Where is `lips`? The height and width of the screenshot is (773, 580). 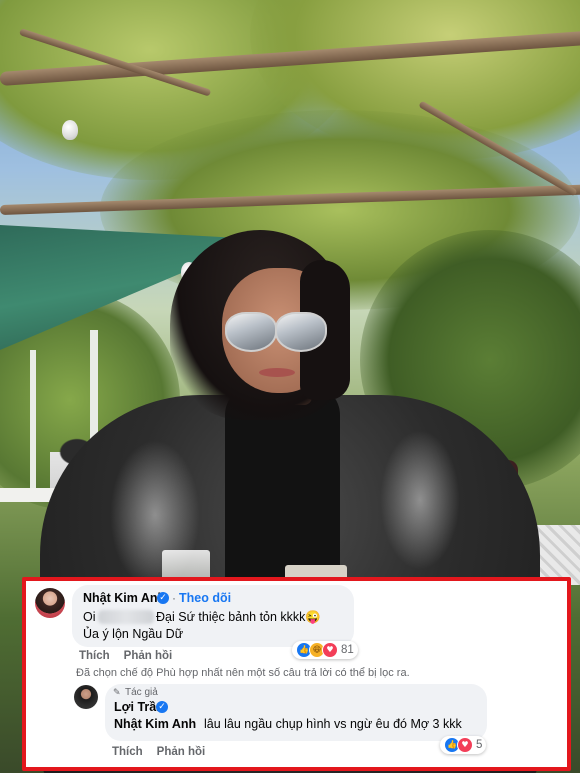 lips is located at coordinates (277, 372).